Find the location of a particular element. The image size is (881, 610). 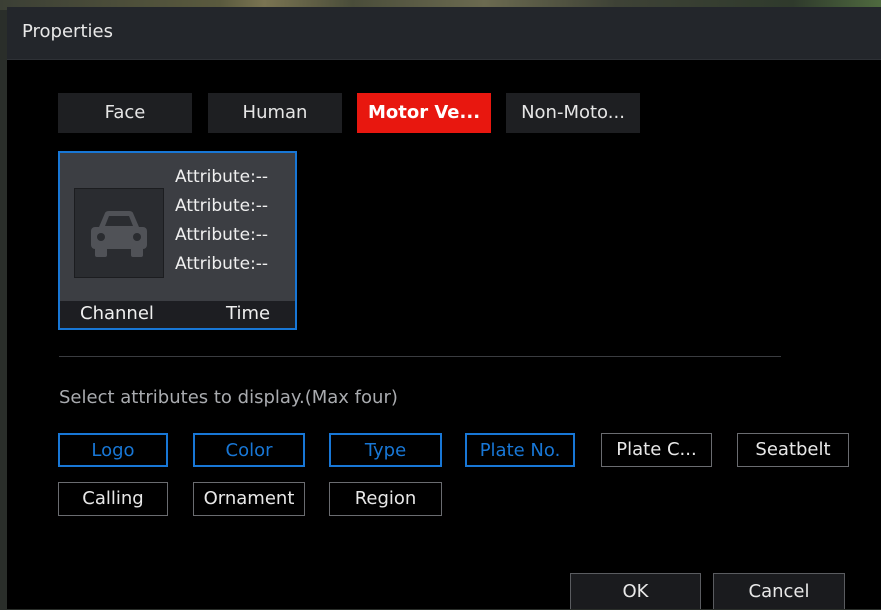

car-icon is located at coordinates (119, 233).